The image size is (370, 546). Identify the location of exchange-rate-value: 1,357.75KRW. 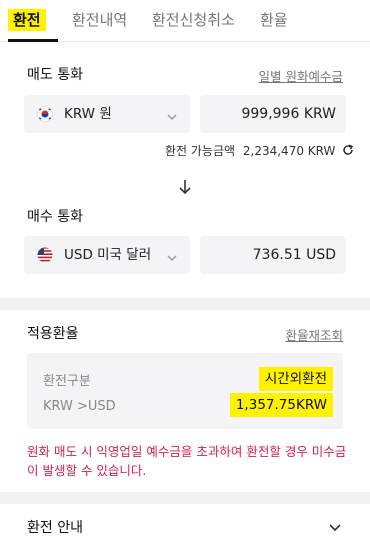
(281, 405).